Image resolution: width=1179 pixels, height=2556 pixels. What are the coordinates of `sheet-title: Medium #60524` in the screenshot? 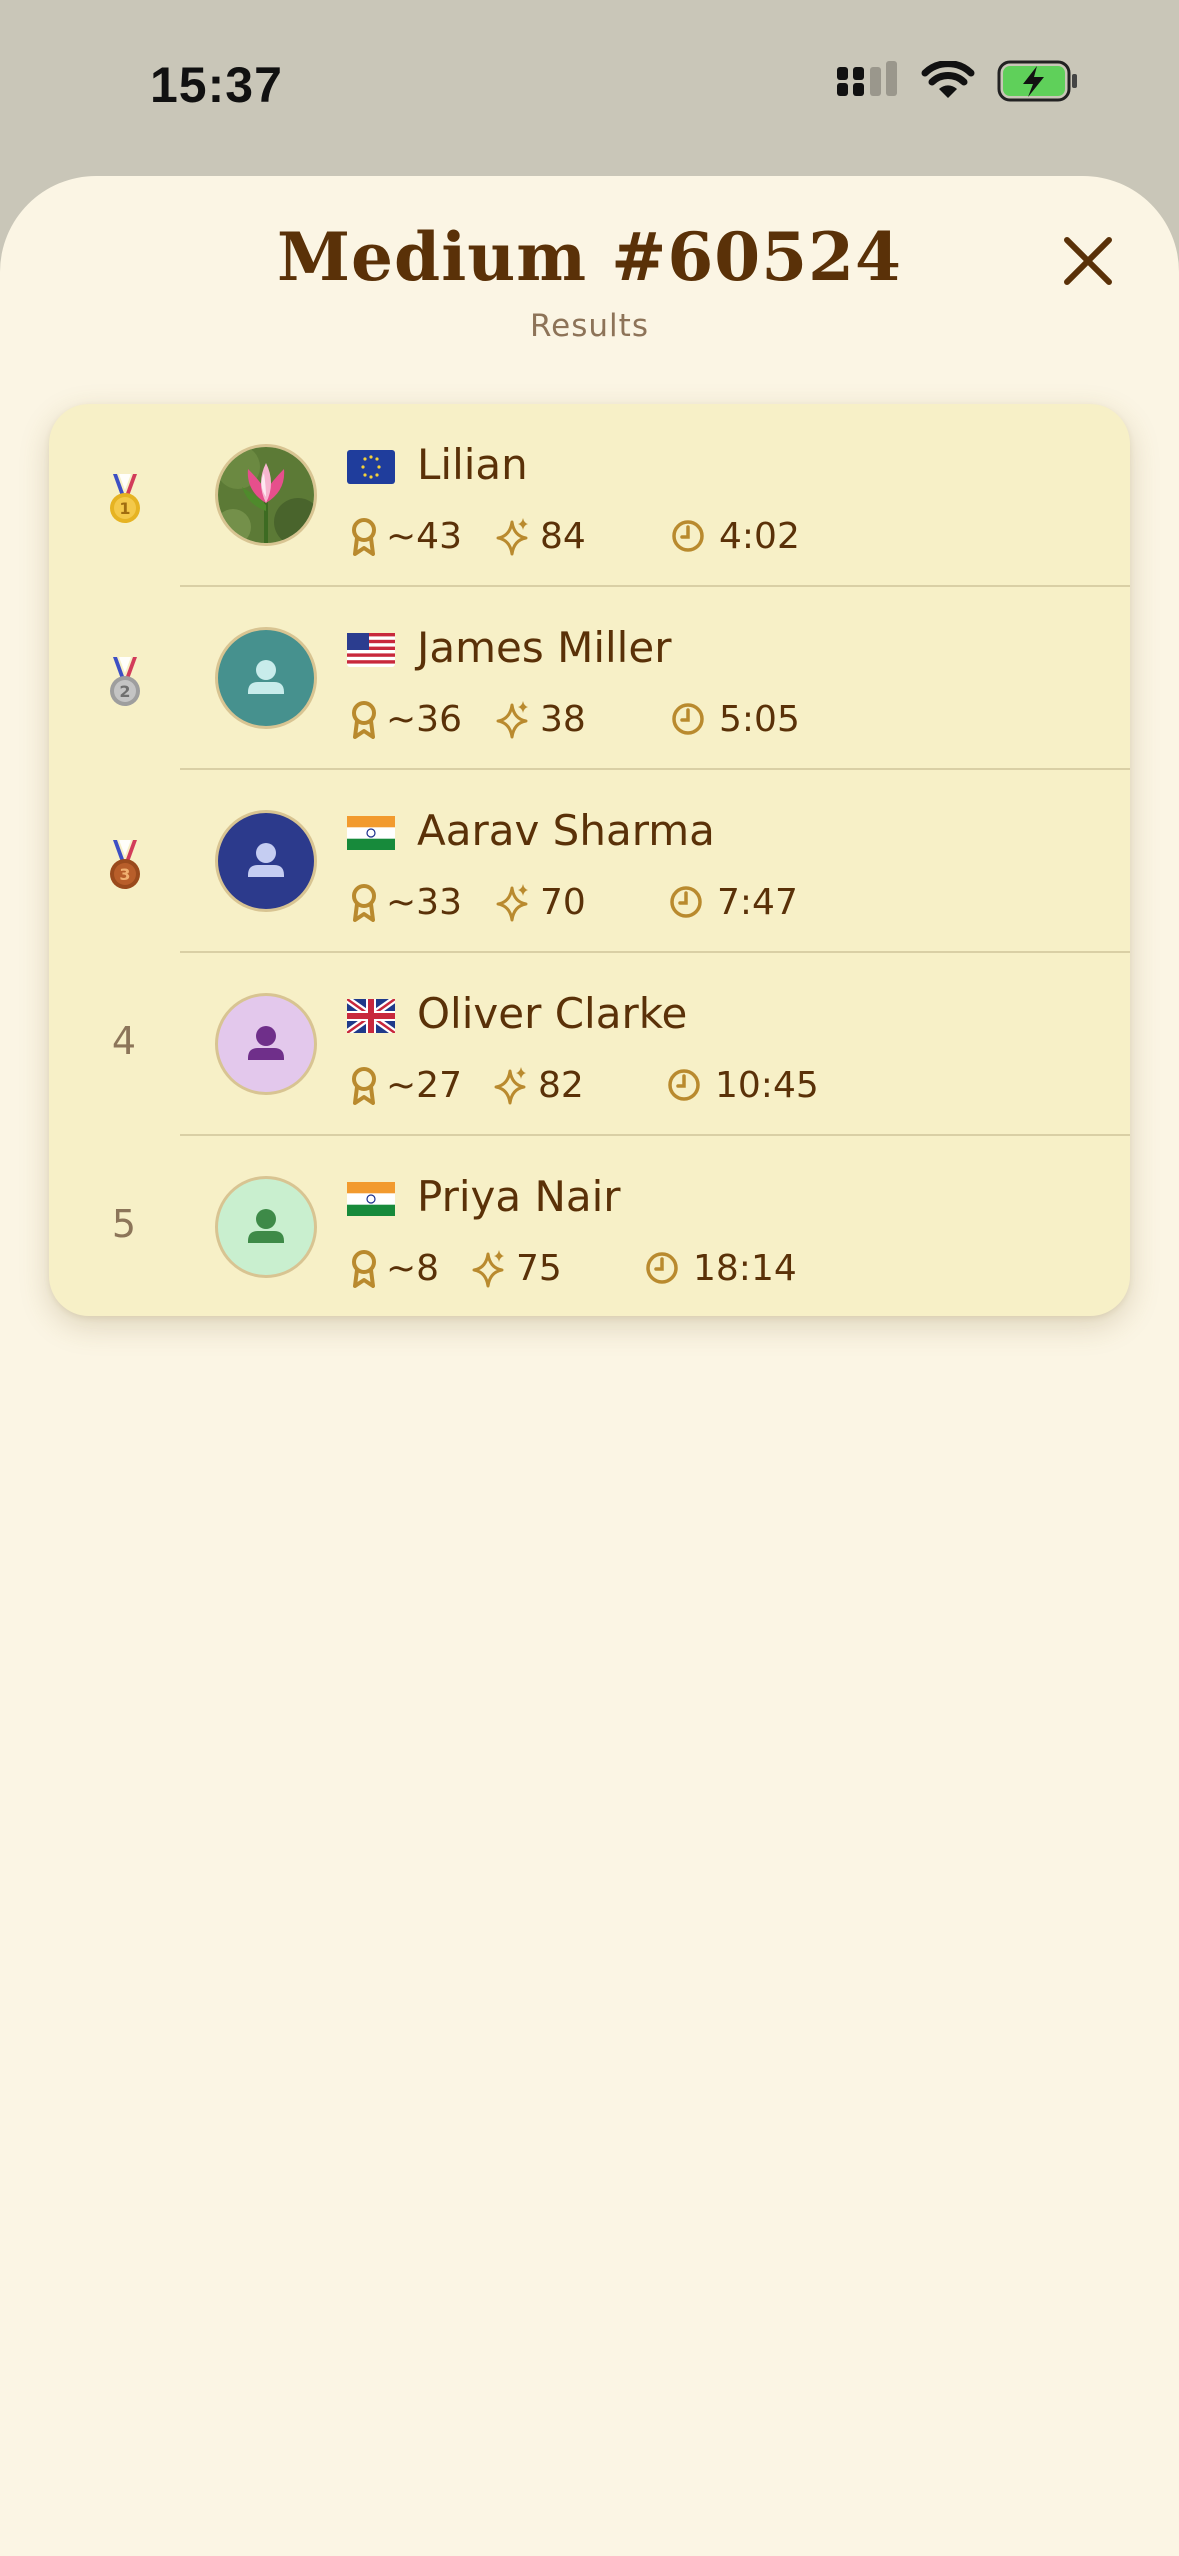 It's located at (589, 257).